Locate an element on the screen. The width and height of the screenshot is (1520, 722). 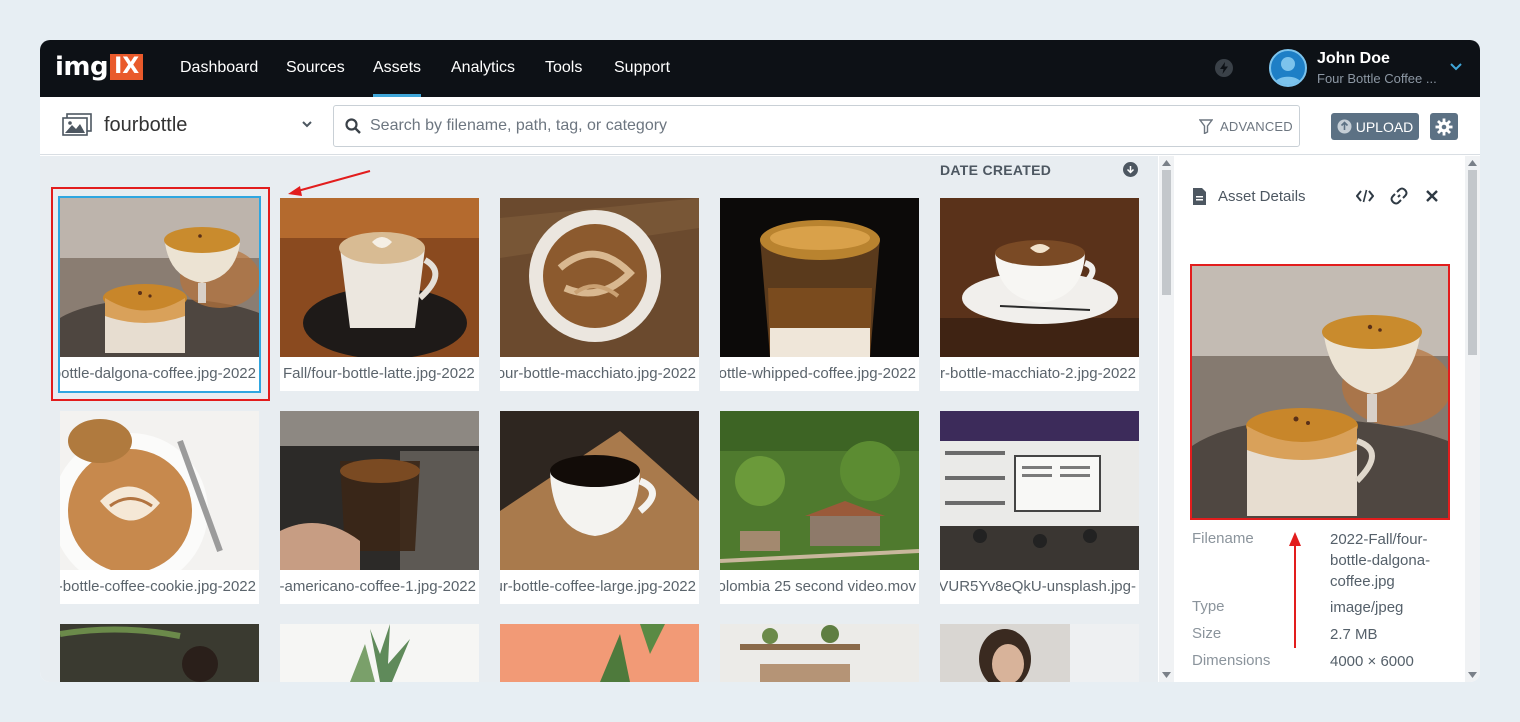
asset-card: 2022-Fall/four-bottle-latte.jpg is located at coordinates (379, 294).